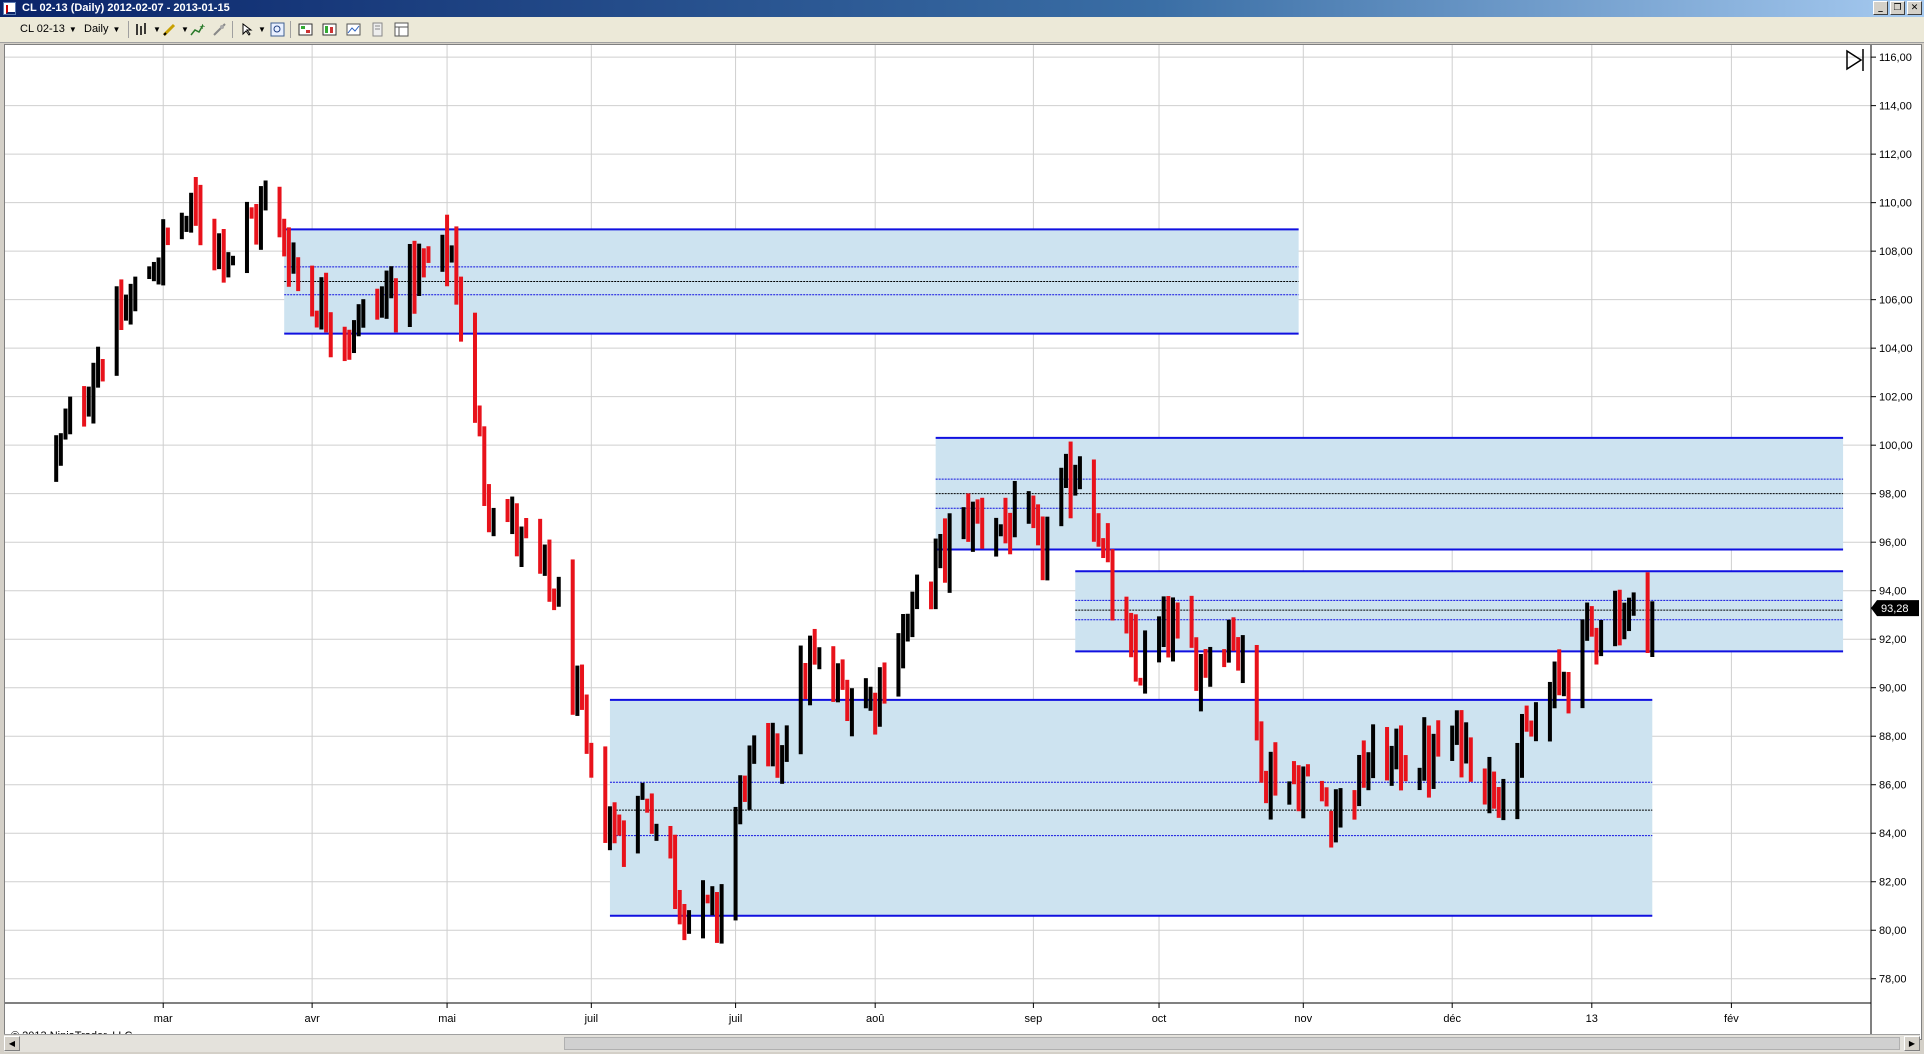  Describe the element at coordinates (260, 29) in the screenshot. I see `pointer-dropdown: ▼` at that location.